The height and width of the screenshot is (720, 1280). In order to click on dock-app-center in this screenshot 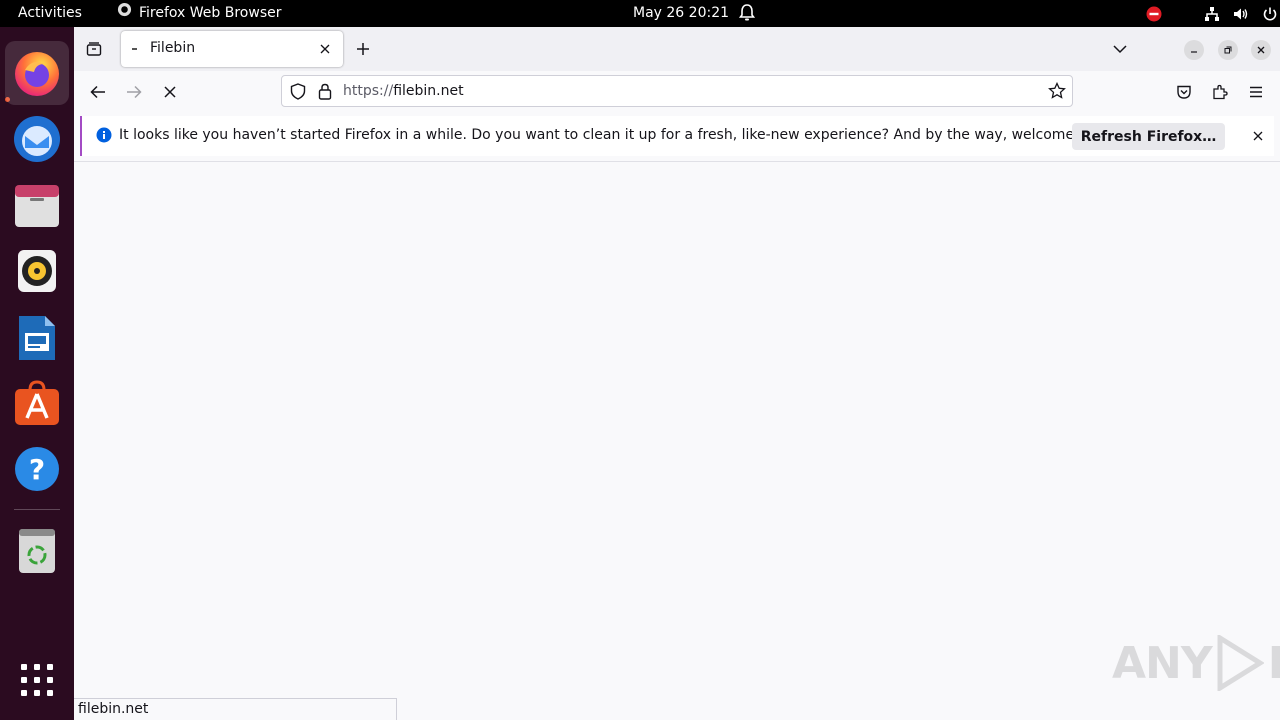, I will do `click(37, 403)`.